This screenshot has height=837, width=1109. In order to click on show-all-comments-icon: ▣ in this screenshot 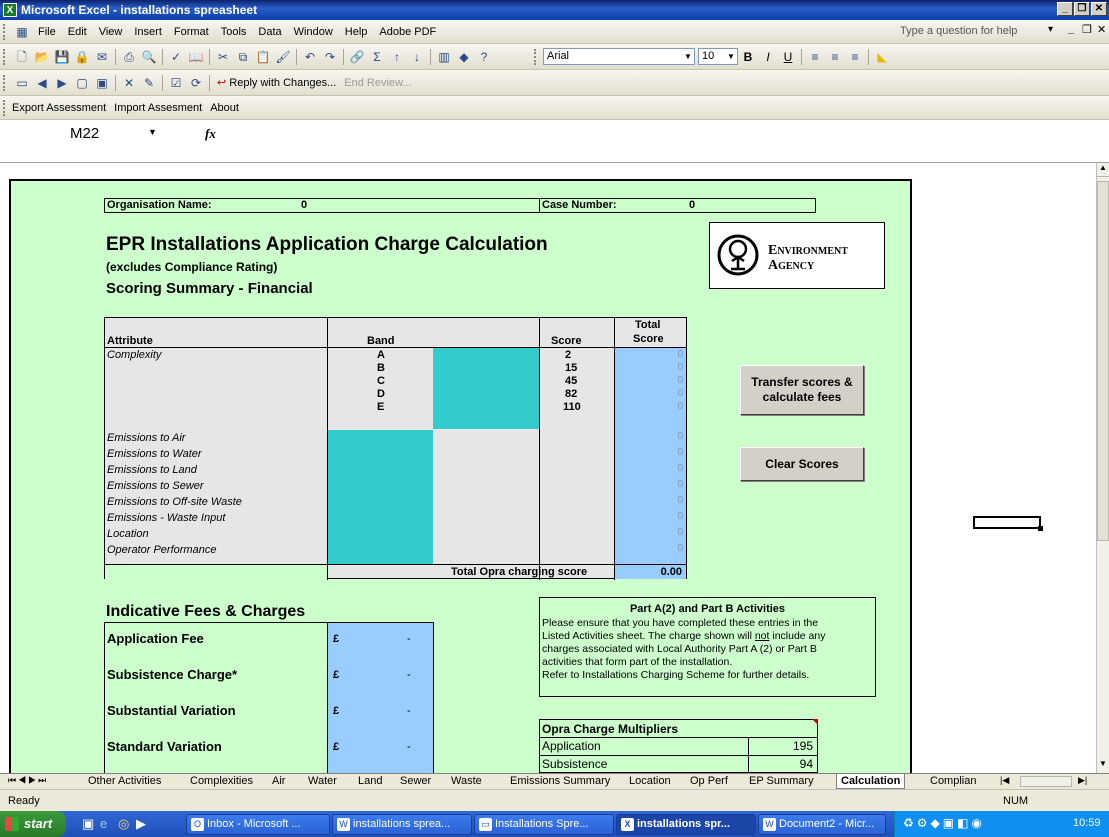, I will do `click(102, 83)`.